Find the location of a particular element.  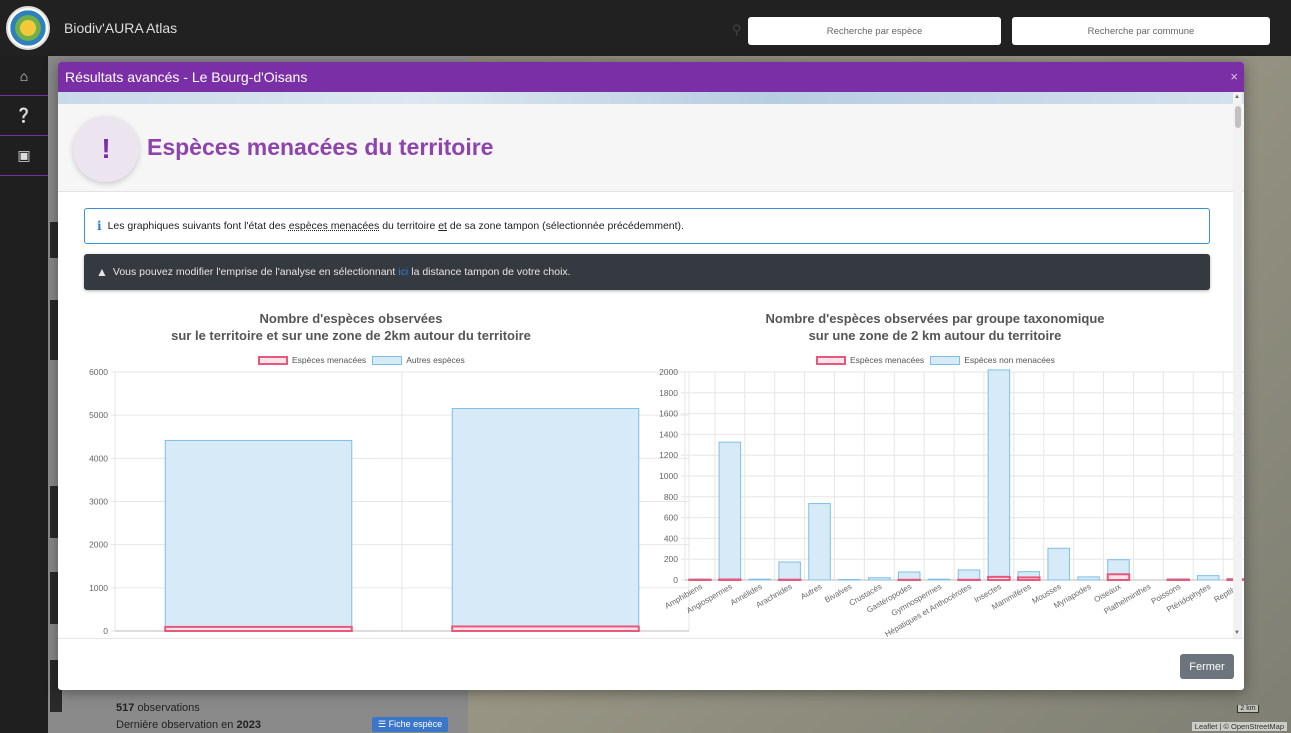

x-tick-label: Autres is located at coordinates (811, 591).